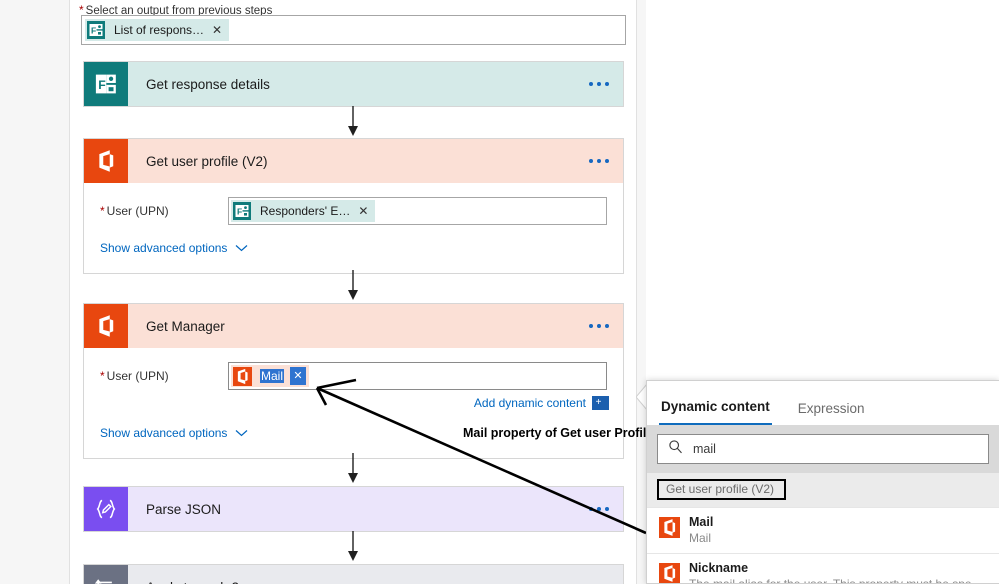 The height and width of the screenshot is (584, 999). I want to click on param-row-user-upn: * User (UPN) Mail ✕, so click(353, 376).